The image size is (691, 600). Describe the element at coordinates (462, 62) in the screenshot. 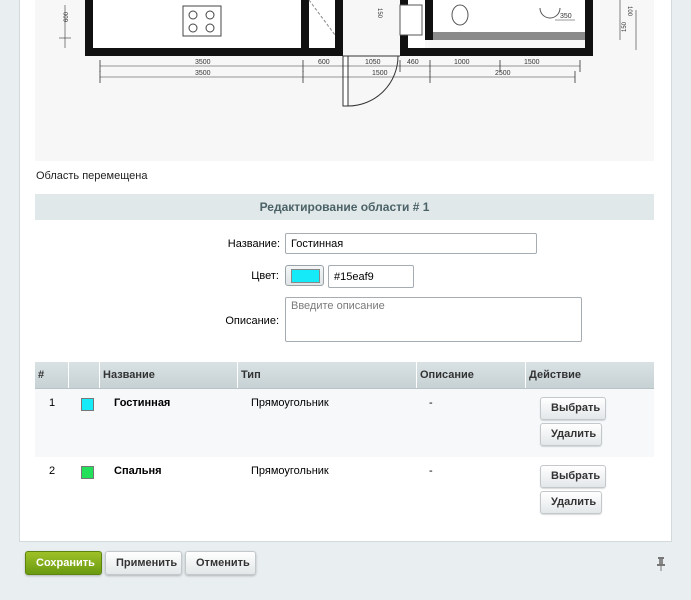

I see `svg-text: 1000` at that location.